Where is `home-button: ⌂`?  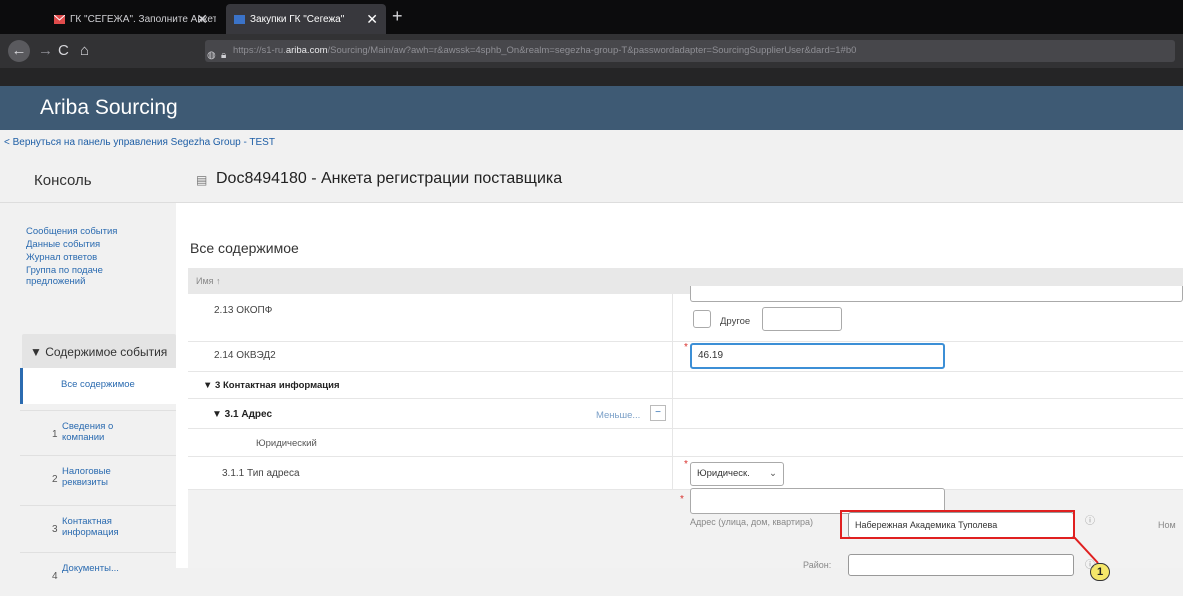
home-button: ⌂ is located at coordinates (84, 50).